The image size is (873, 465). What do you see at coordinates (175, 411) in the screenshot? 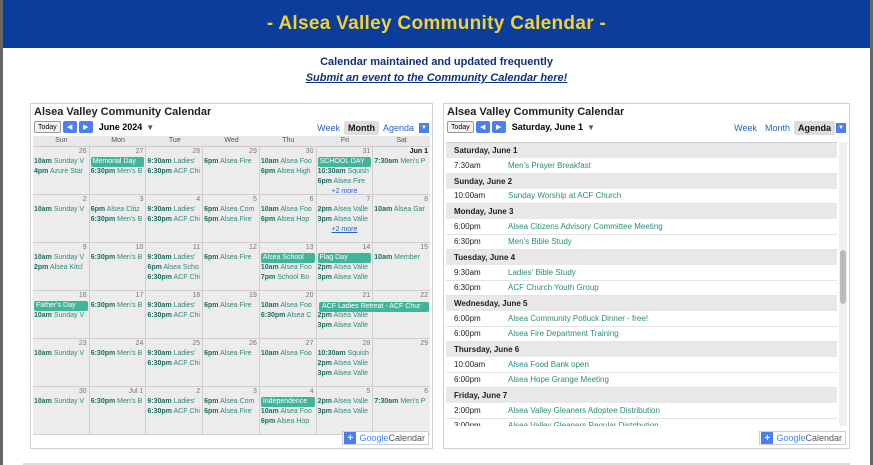
I see `day-cell: 2 9:30am Ladies' 6:30pm ACF Chi` at bounding box center [175, 411].